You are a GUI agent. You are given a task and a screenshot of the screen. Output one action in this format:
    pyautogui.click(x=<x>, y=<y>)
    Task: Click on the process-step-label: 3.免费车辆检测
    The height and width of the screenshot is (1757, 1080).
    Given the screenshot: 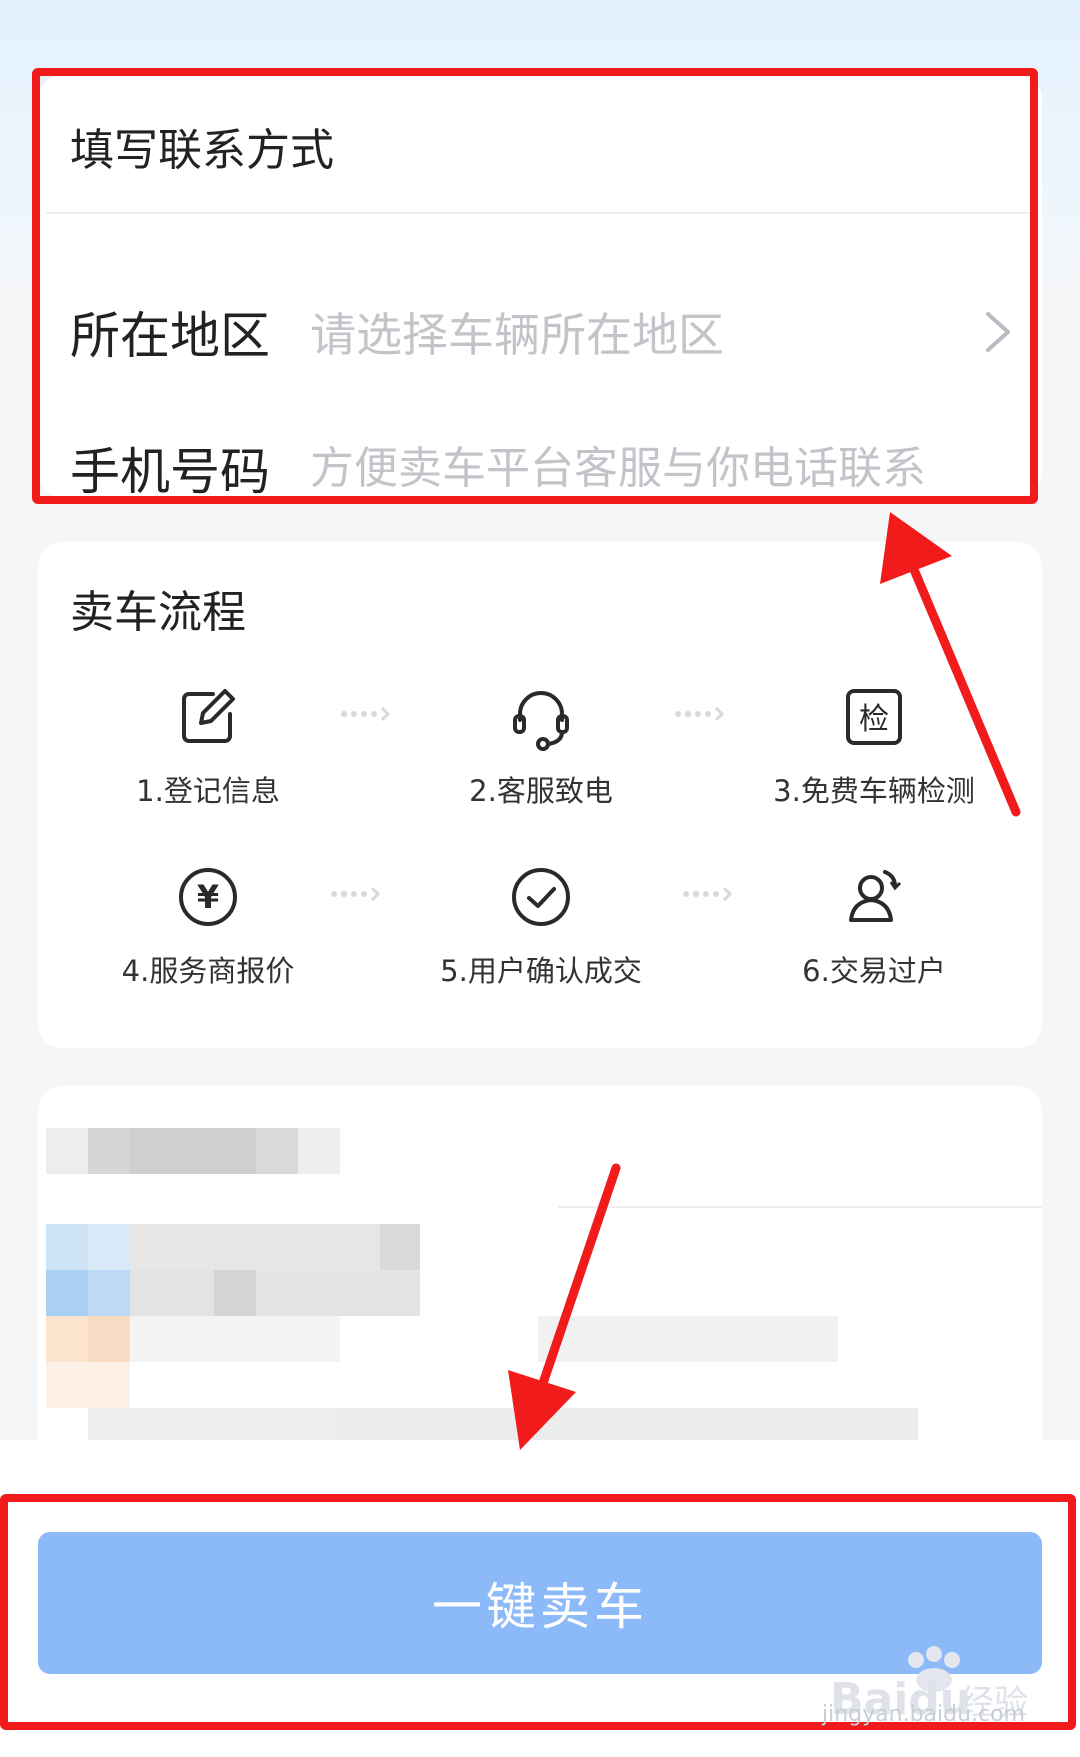 What is the action you would take?
    pyautogui.click(x=874, y=791)
    